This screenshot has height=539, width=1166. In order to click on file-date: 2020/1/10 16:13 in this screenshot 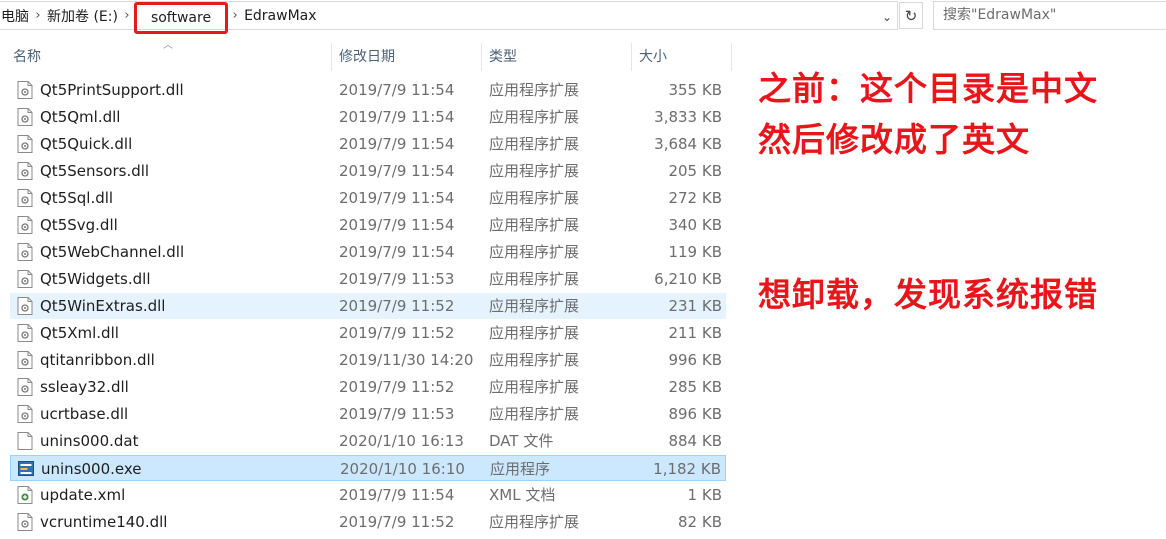, I will do `click(401, 441)`.